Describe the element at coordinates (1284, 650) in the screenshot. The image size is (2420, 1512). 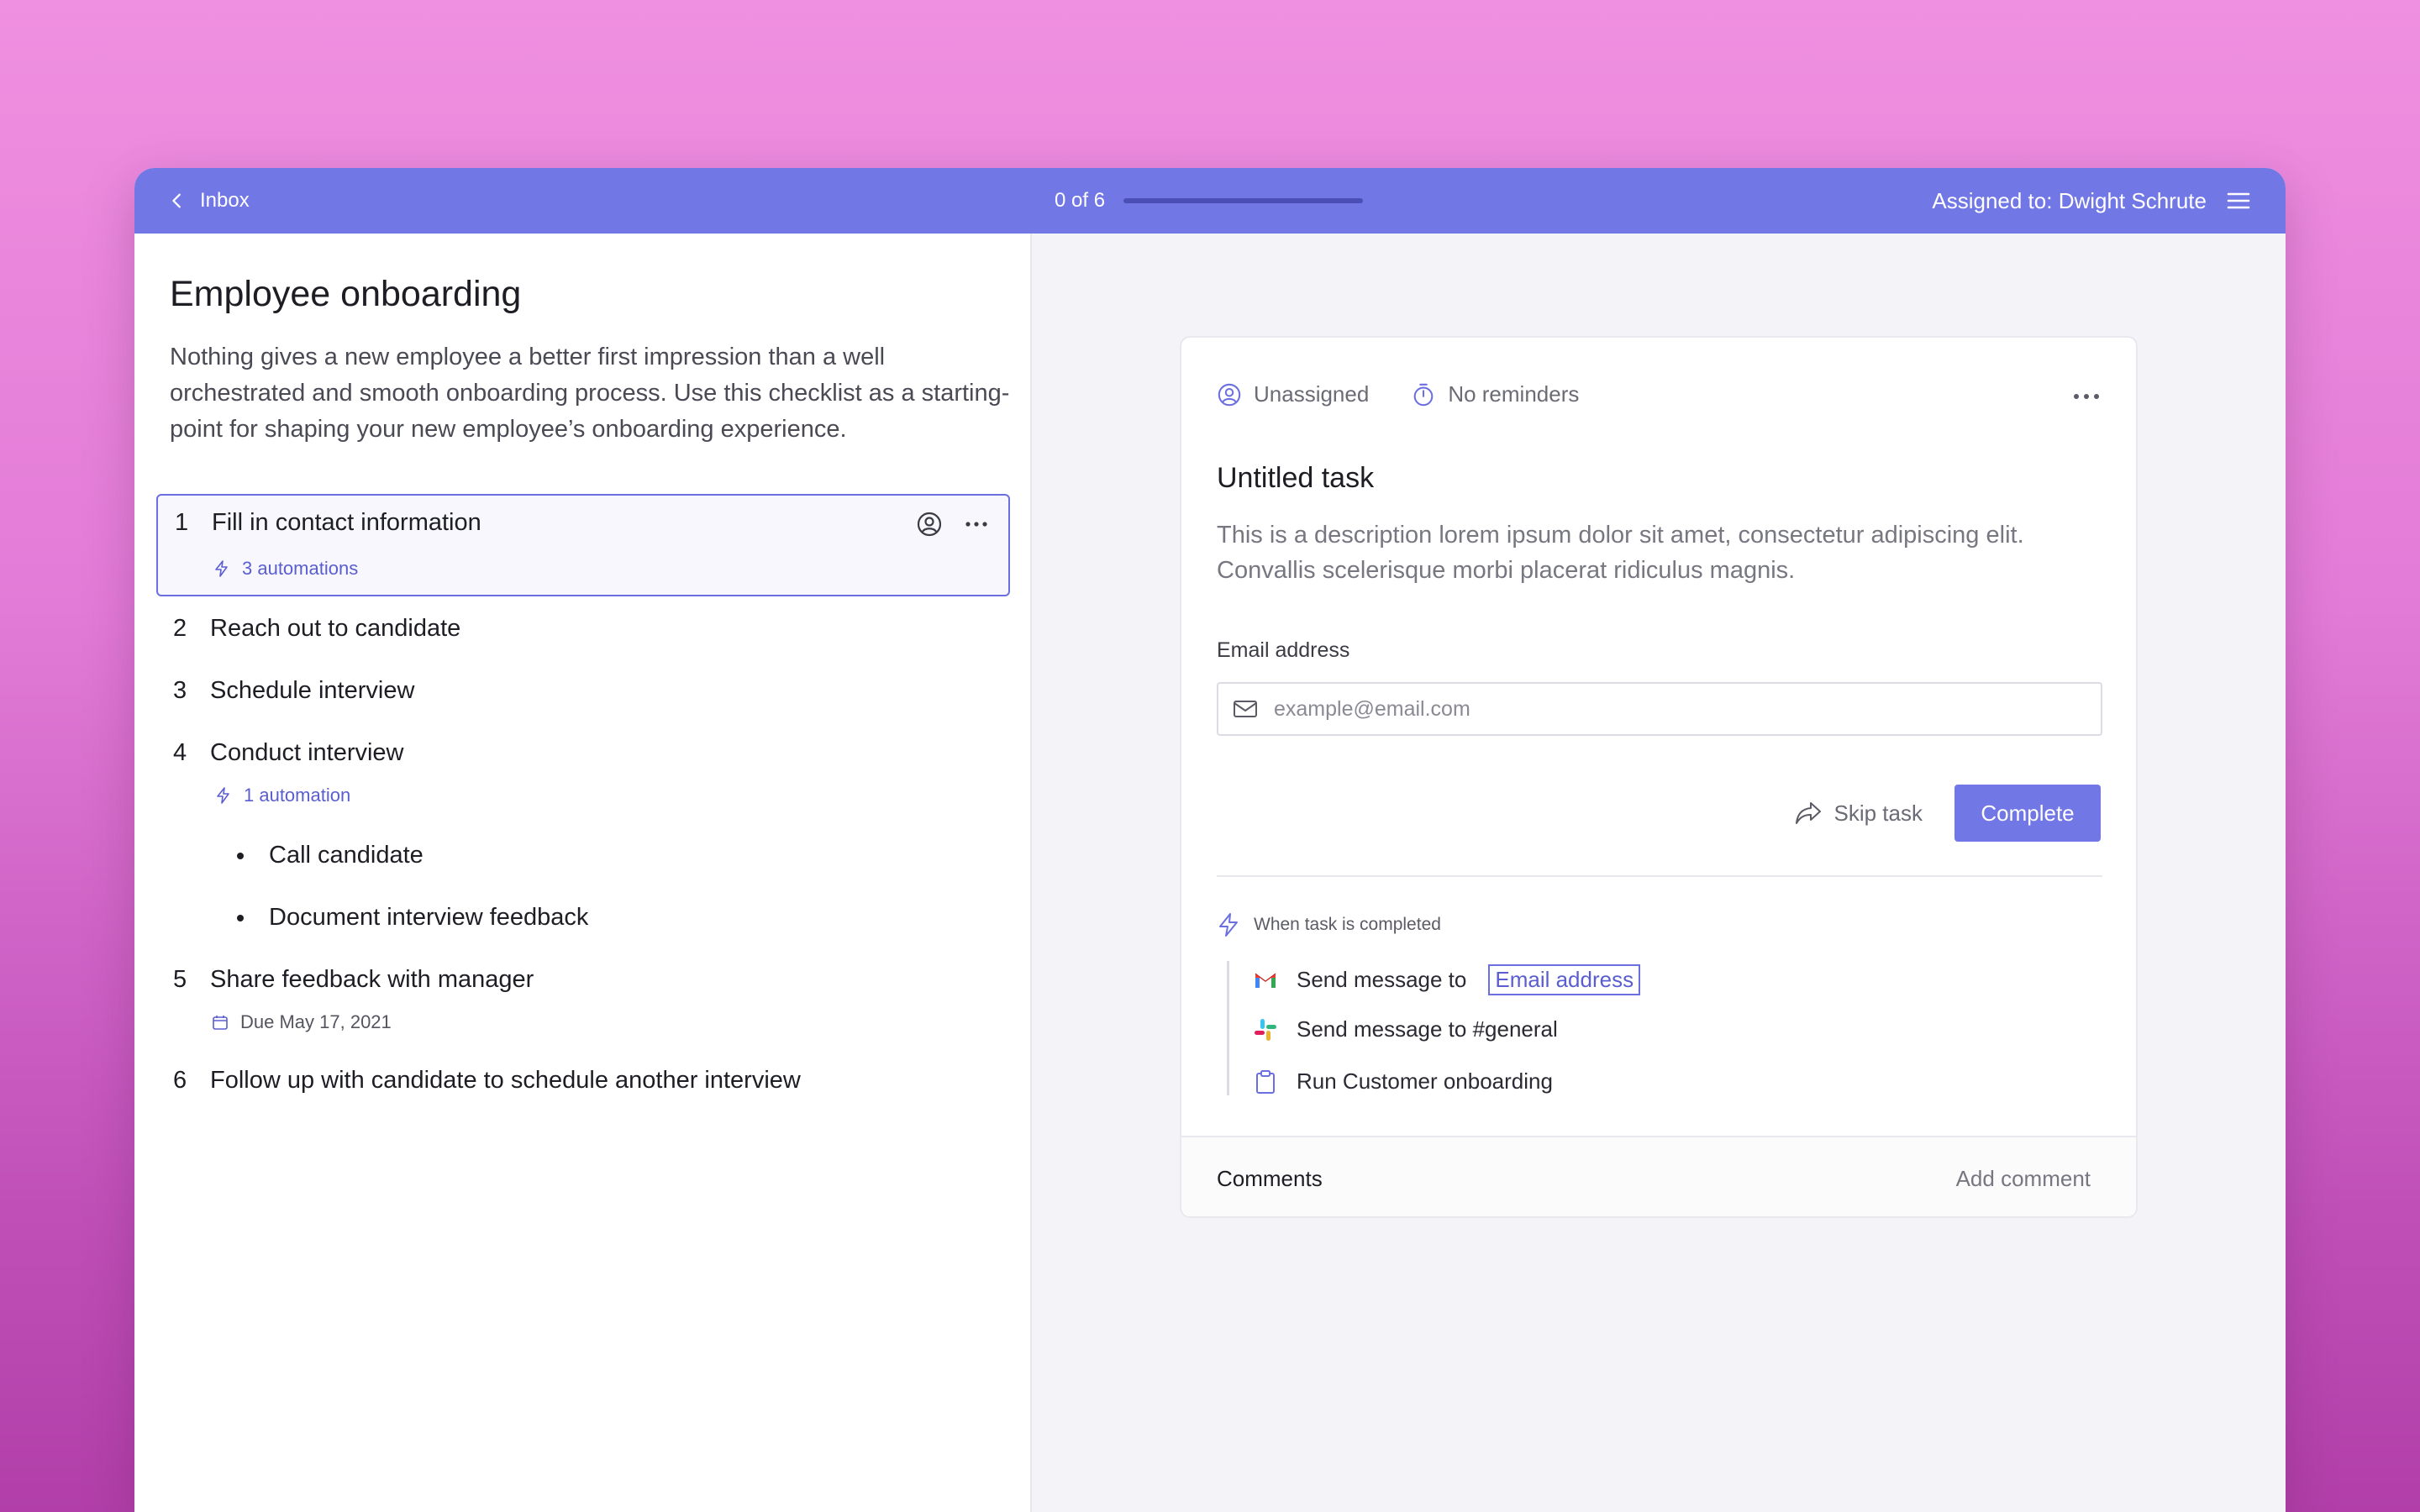
I see `email-field-label: Email address` at that location.